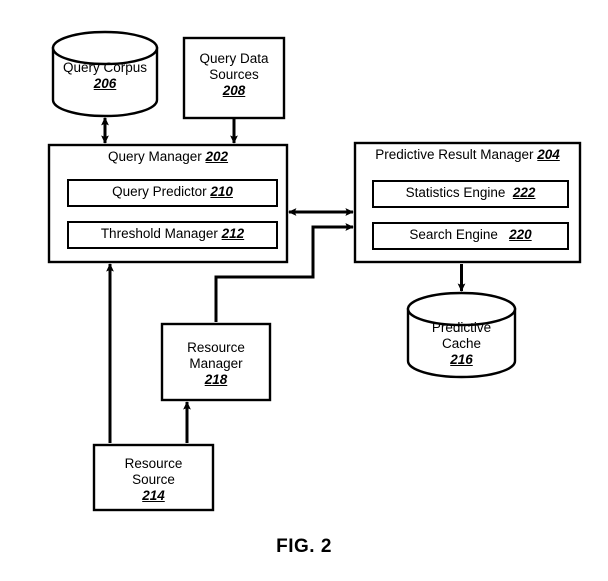  I want to click on node-query-corpus, so click(105, 74).